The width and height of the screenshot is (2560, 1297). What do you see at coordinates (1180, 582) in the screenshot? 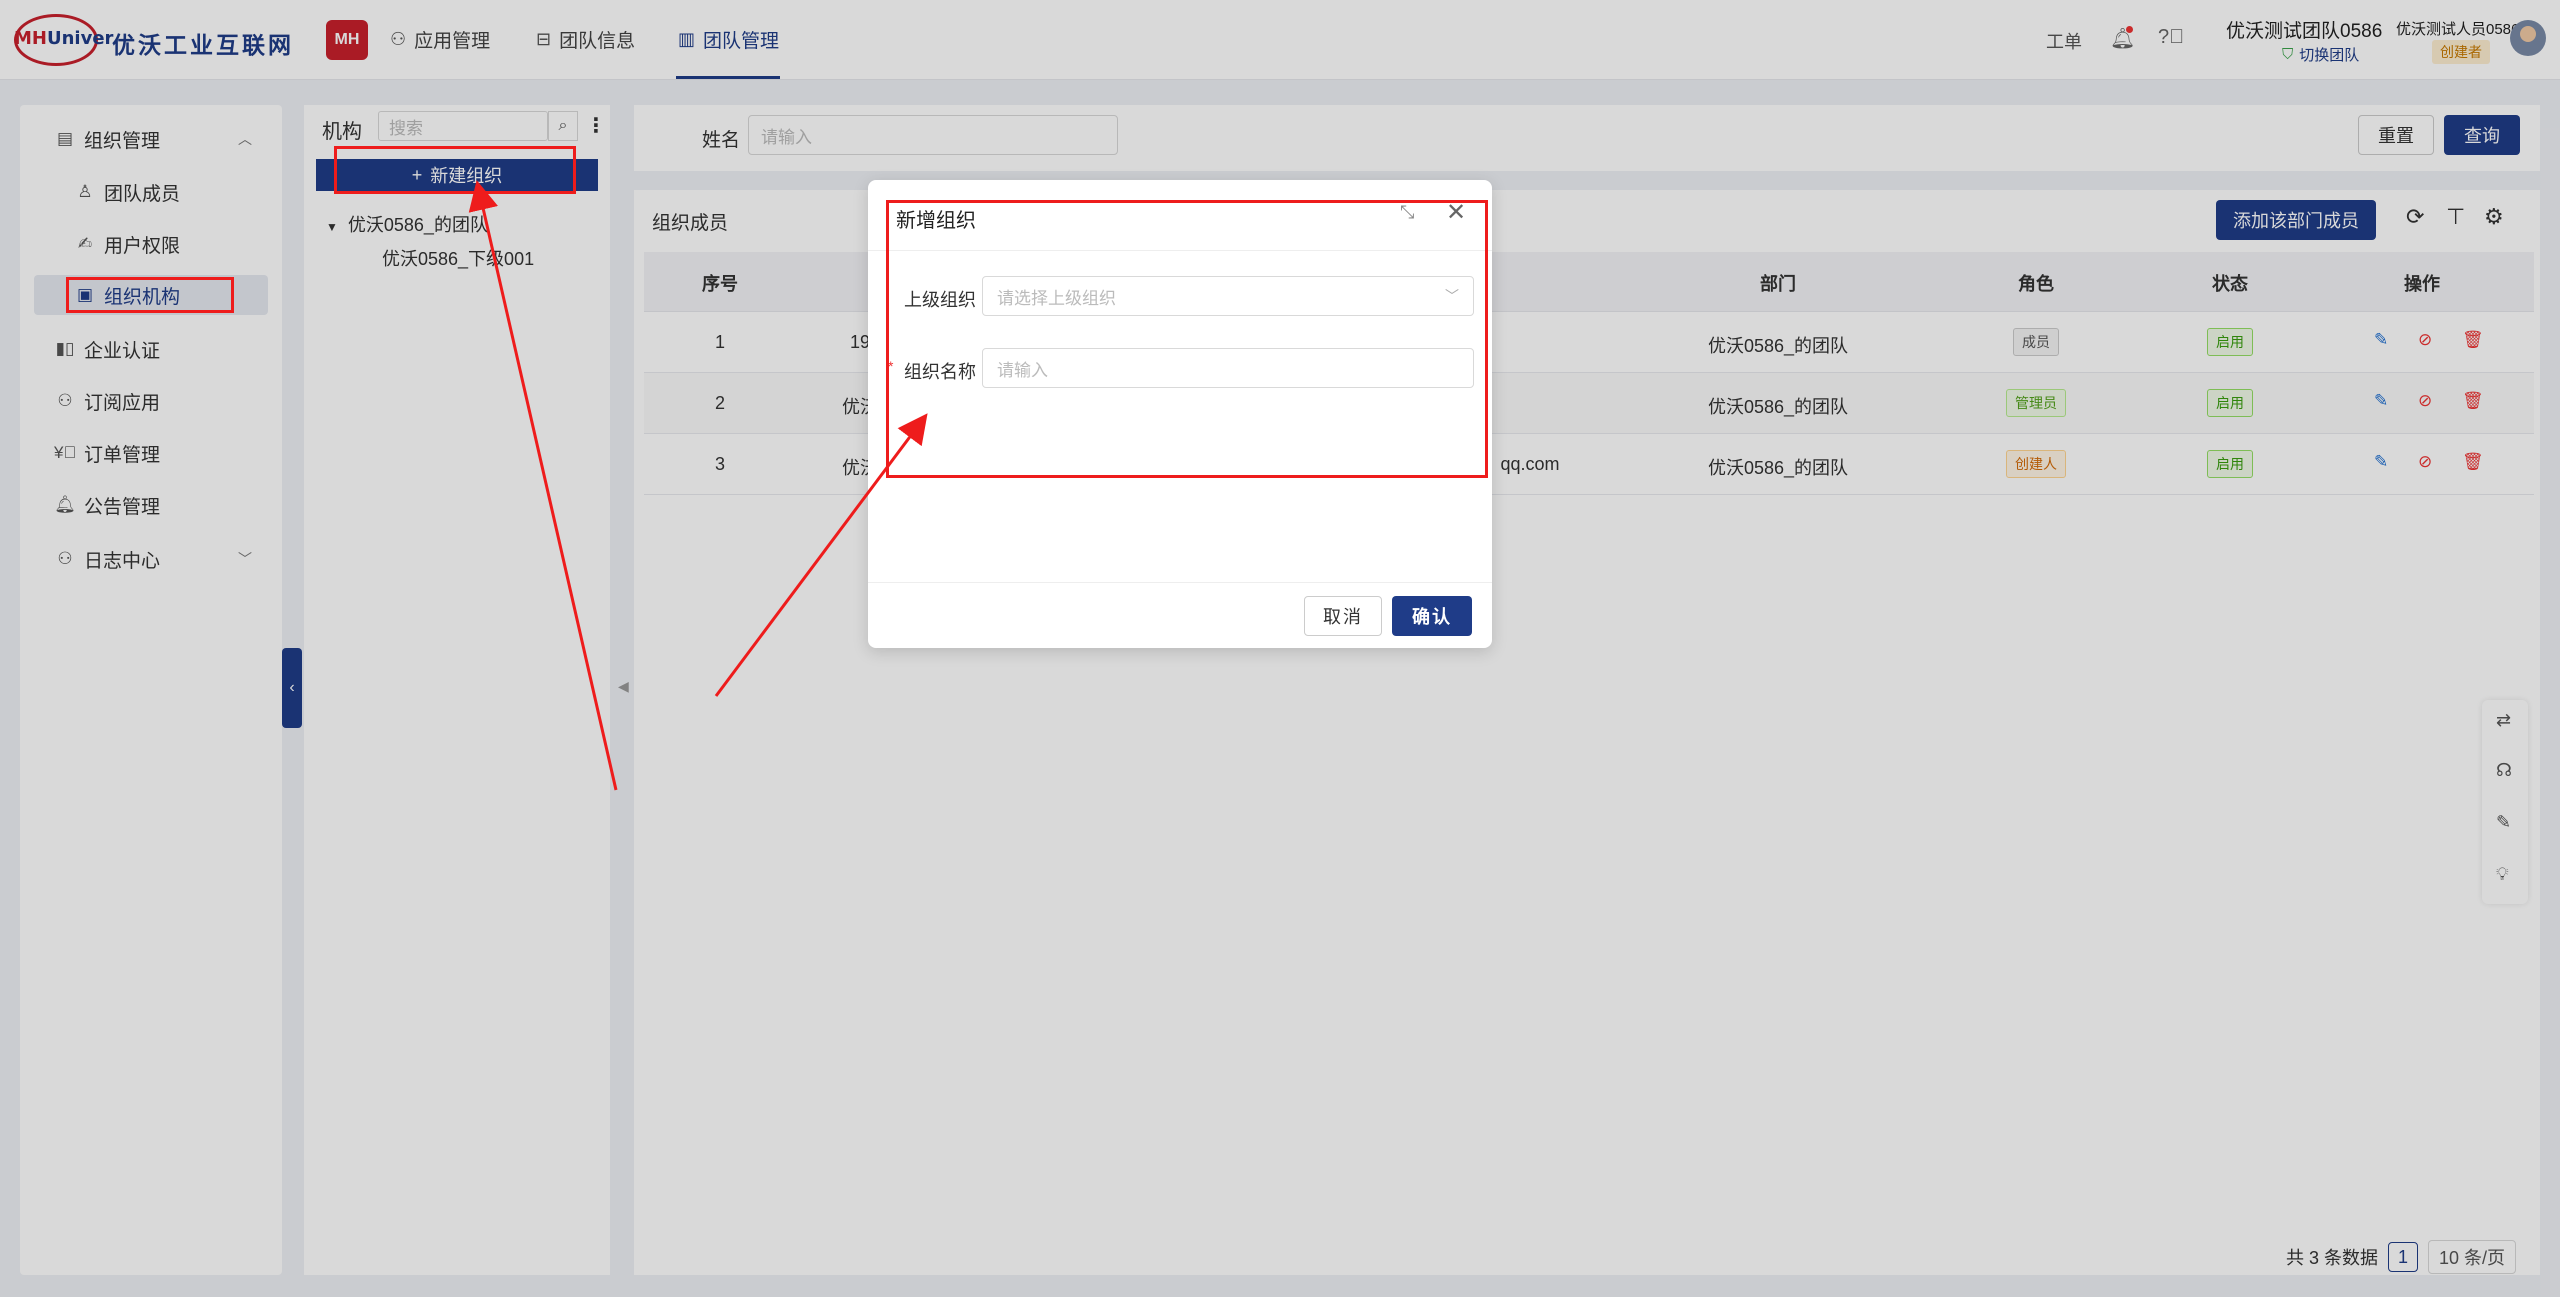
I see `modal-footer-divider` at bounding box center [1180, 582].